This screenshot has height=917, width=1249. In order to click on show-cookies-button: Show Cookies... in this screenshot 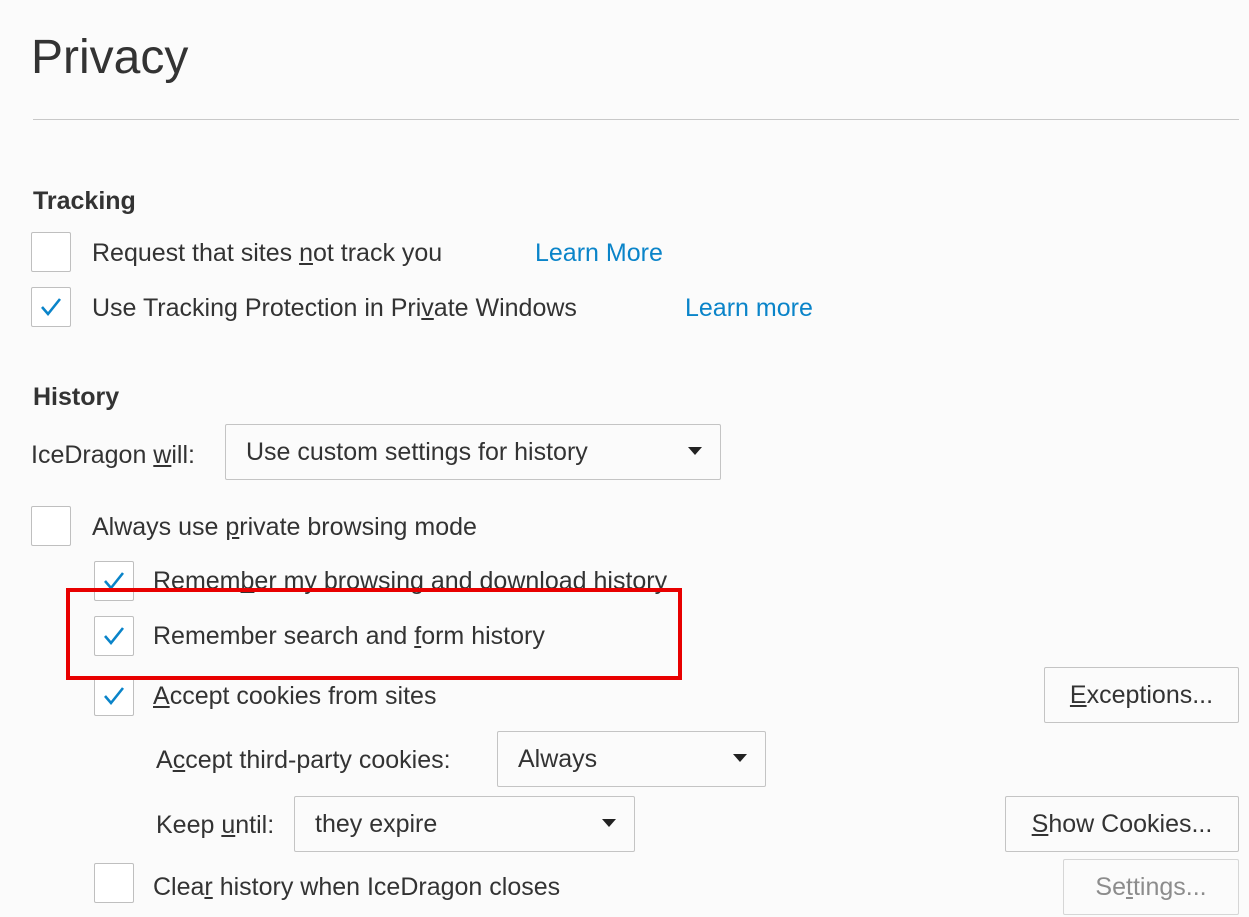, I will do `click(1122, 824)`.